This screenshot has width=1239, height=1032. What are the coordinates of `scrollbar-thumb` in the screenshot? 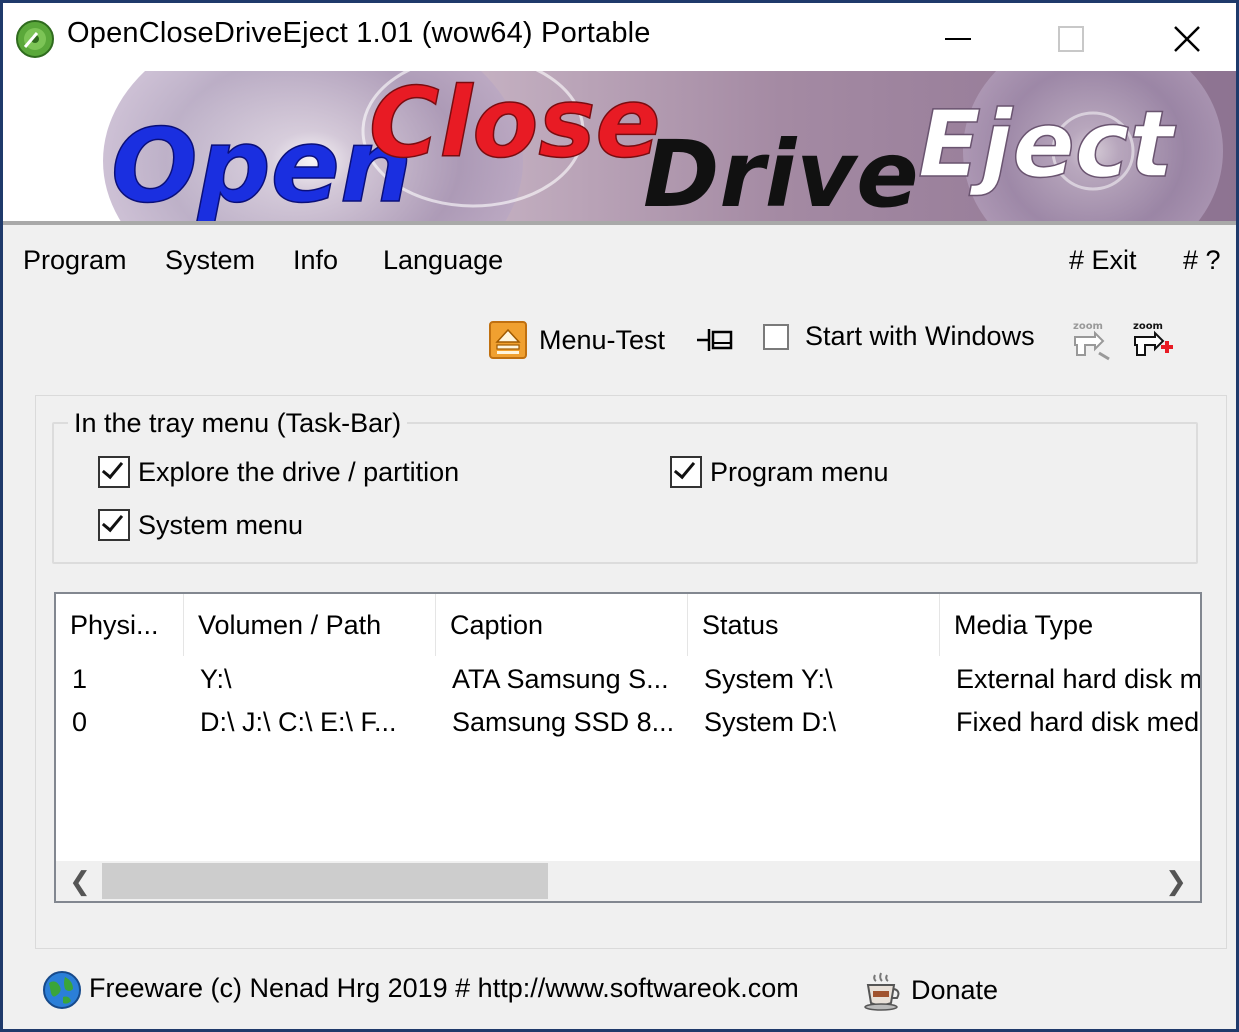 It's located at (325, 881).